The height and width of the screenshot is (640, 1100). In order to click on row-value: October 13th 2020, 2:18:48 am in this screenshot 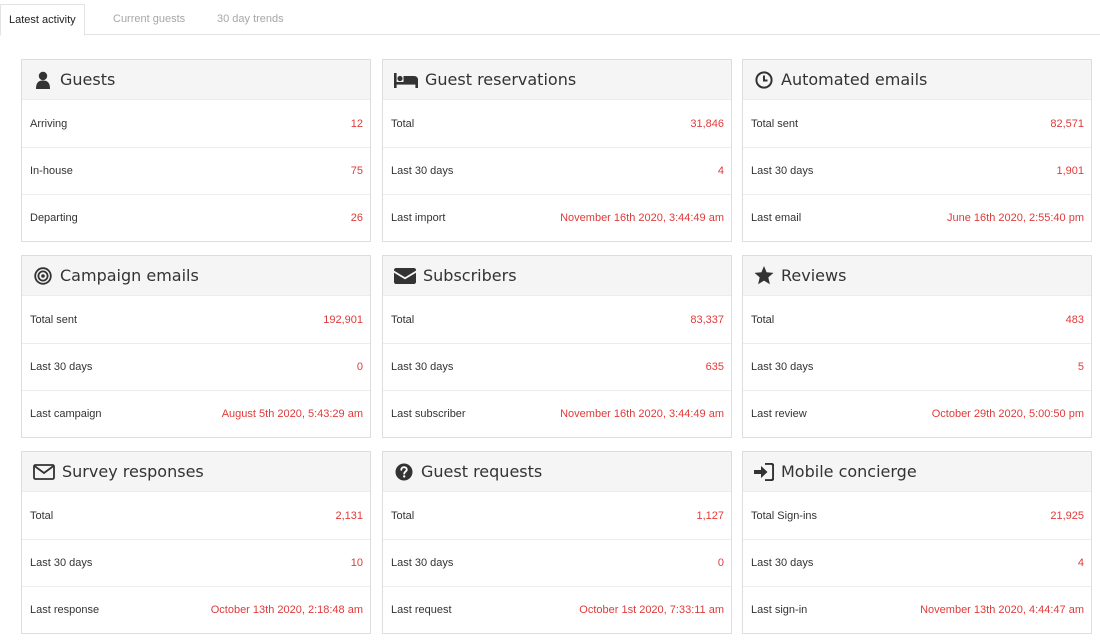, I will do `click(286, 610)`.